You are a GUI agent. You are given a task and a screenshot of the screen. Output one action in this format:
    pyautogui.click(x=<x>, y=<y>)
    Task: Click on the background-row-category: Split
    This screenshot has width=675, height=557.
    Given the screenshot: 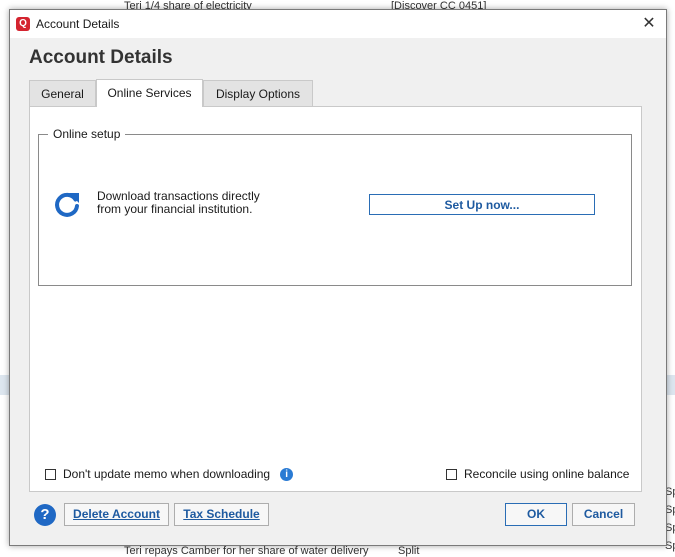 What is the action you would take?
    pyautogui.click(x=409, y=551)
    